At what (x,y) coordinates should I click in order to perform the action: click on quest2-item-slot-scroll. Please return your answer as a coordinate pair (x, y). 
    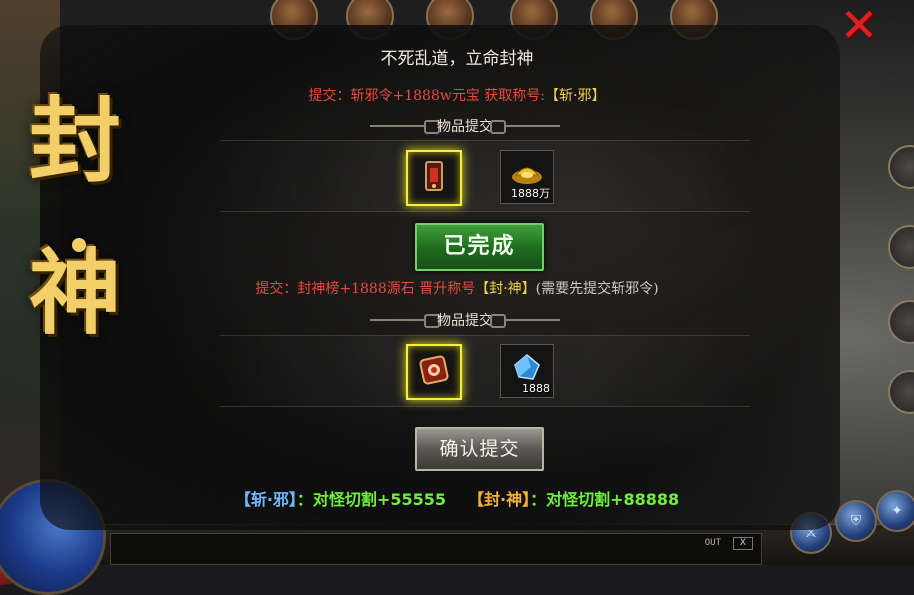
    Looking at the image, I should click on (434, 372).